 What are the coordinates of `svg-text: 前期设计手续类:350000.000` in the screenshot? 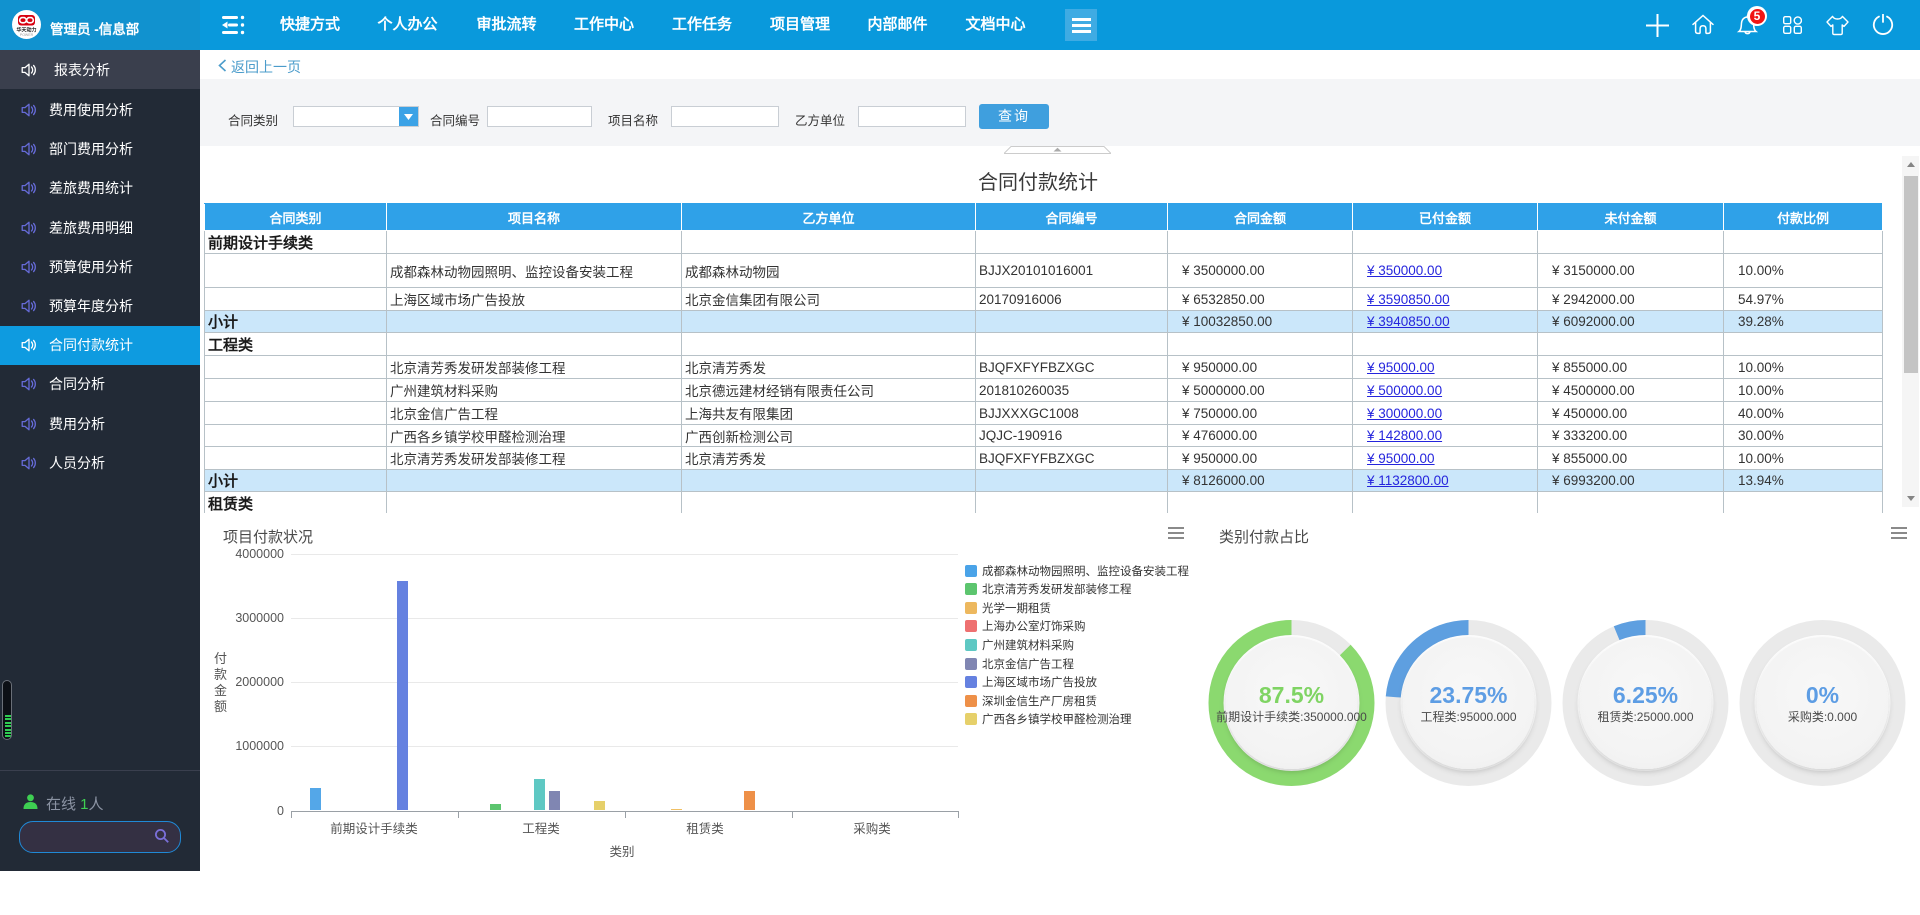 It's located at (1291, 716).